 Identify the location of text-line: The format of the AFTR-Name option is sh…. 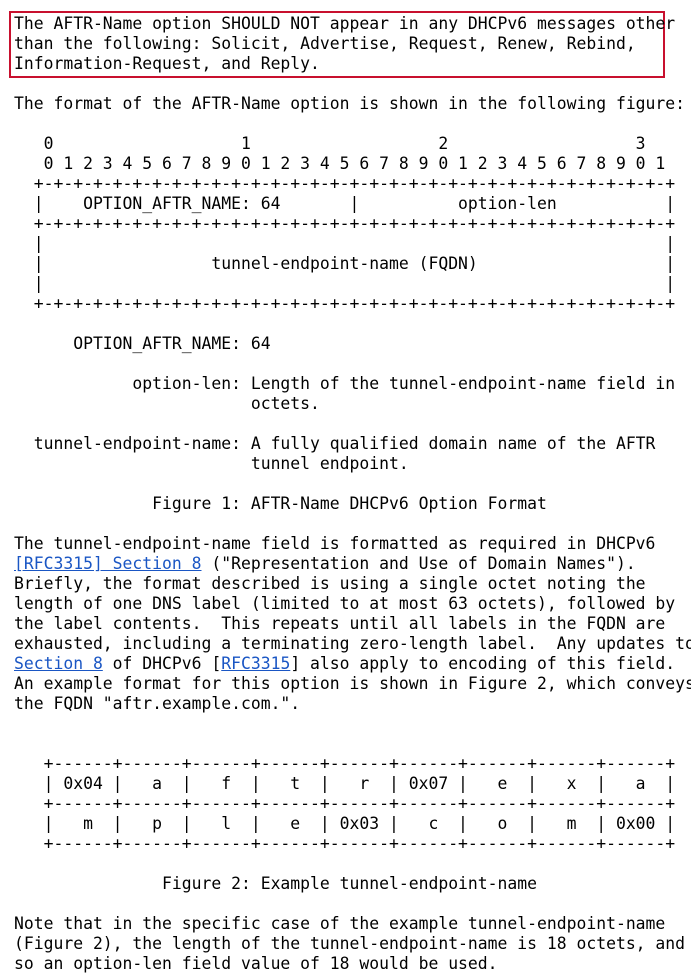
(352, 104).